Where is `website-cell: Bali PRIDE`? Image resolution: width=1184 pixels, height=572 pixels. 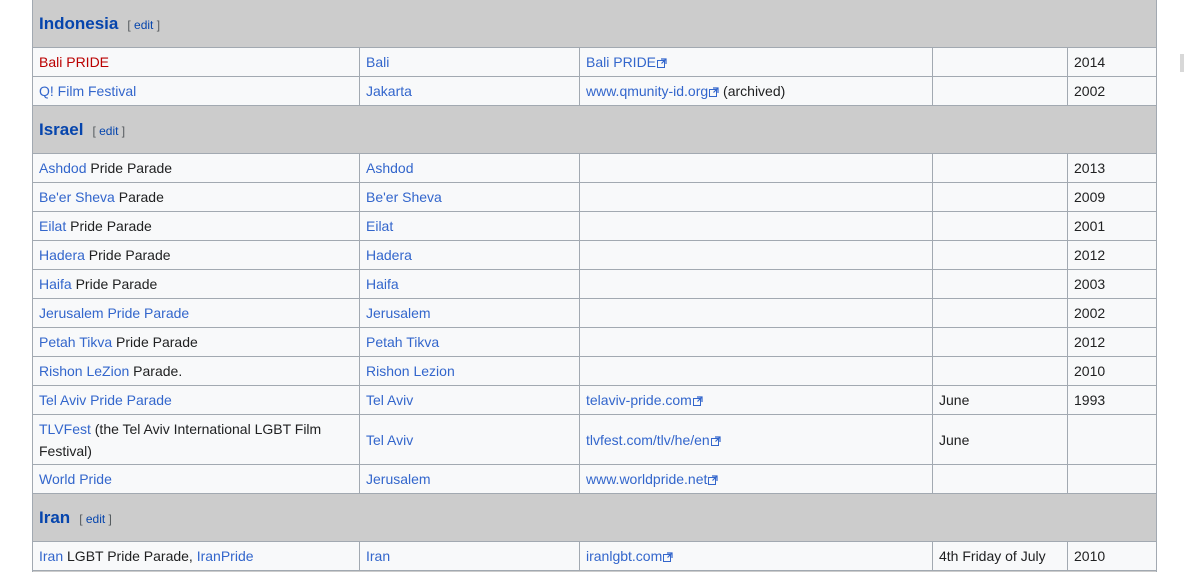 website-cell: Bali PRIDE is located at coordinates (756, 62).